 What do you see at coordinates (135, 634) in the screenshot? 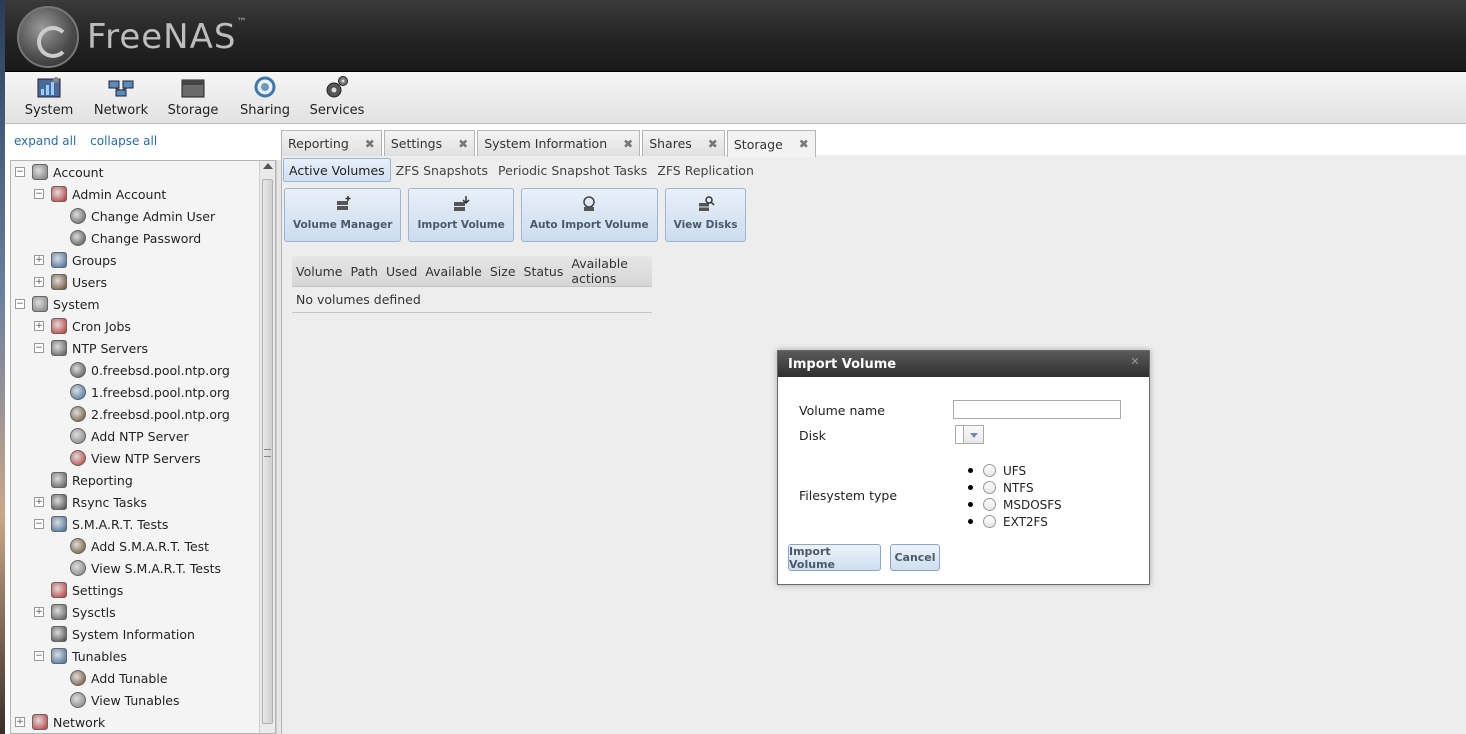
I see `tree-item: System Information` at bounding box center [135, 634].